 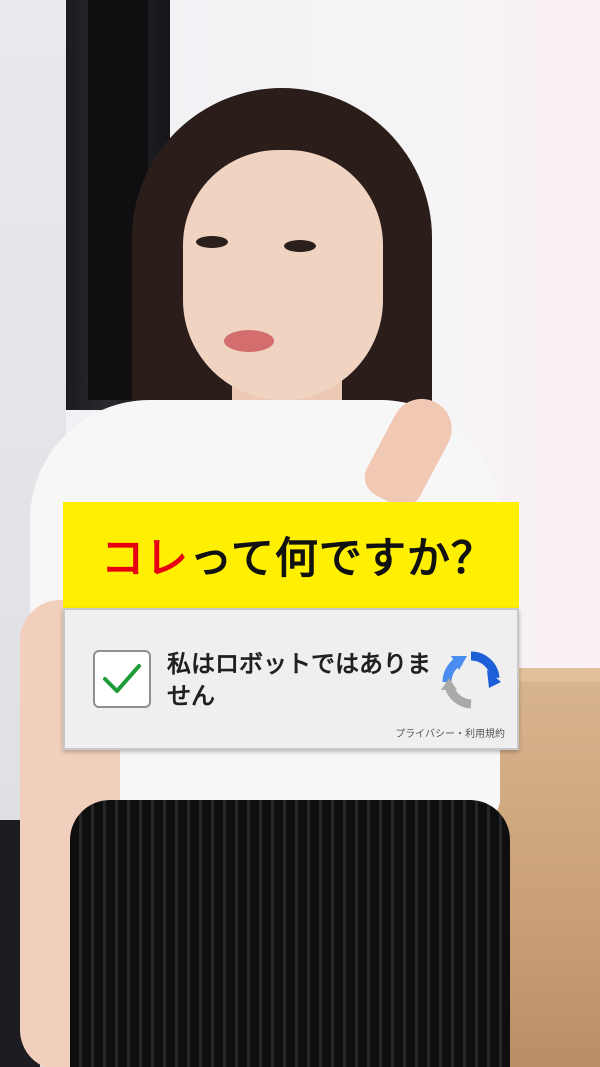 What do you see at coordinates (283, 275) in the screenshot?
I see `person-face` at bounding box center [283, 275].